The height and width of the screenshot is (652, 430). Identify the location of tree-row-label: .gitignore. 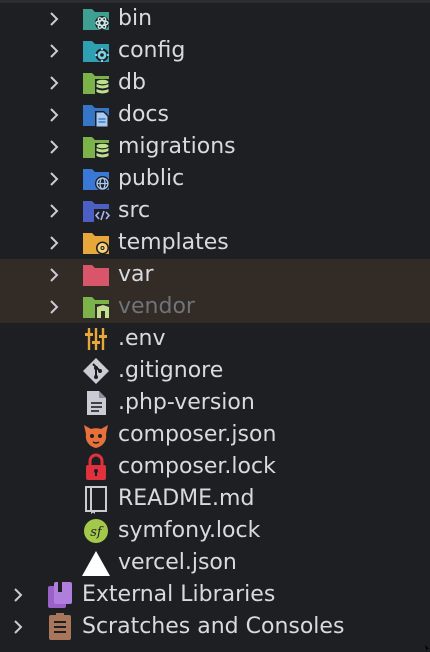
(171, 370).